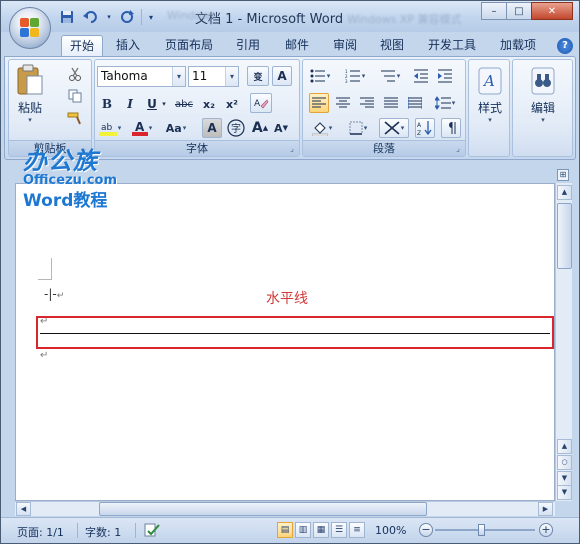 The image size is (580, 544). Describe the element at coordinates (281, 128) in the screenshot. I see `shrink-font-button: A ▼` at that location.